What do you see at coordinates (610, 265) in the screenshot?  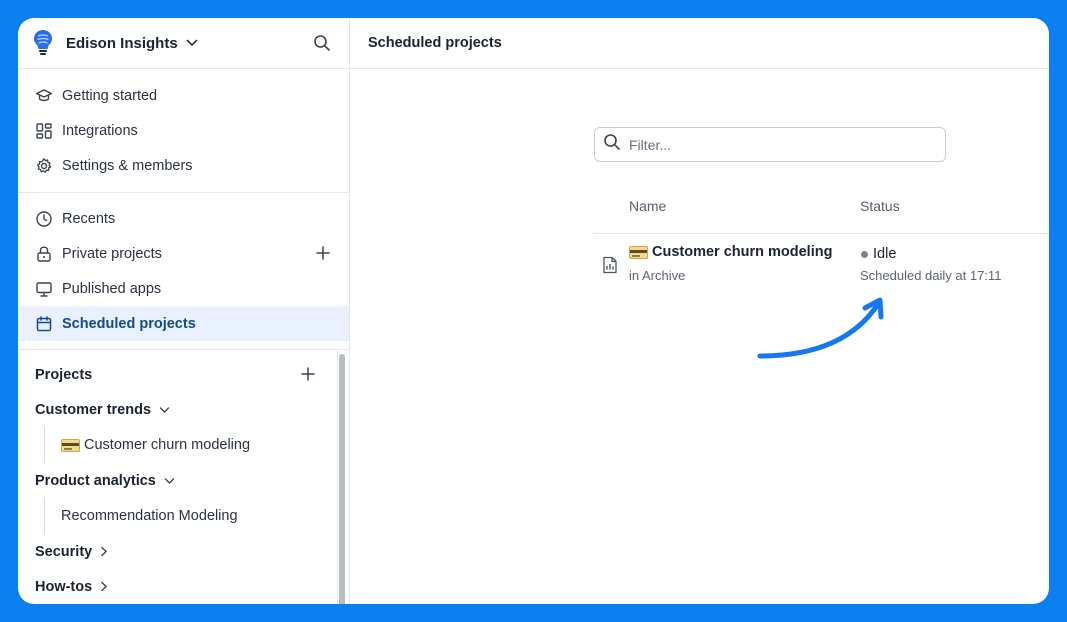 I see `report-file-icon` at bounding box center [610, 265].